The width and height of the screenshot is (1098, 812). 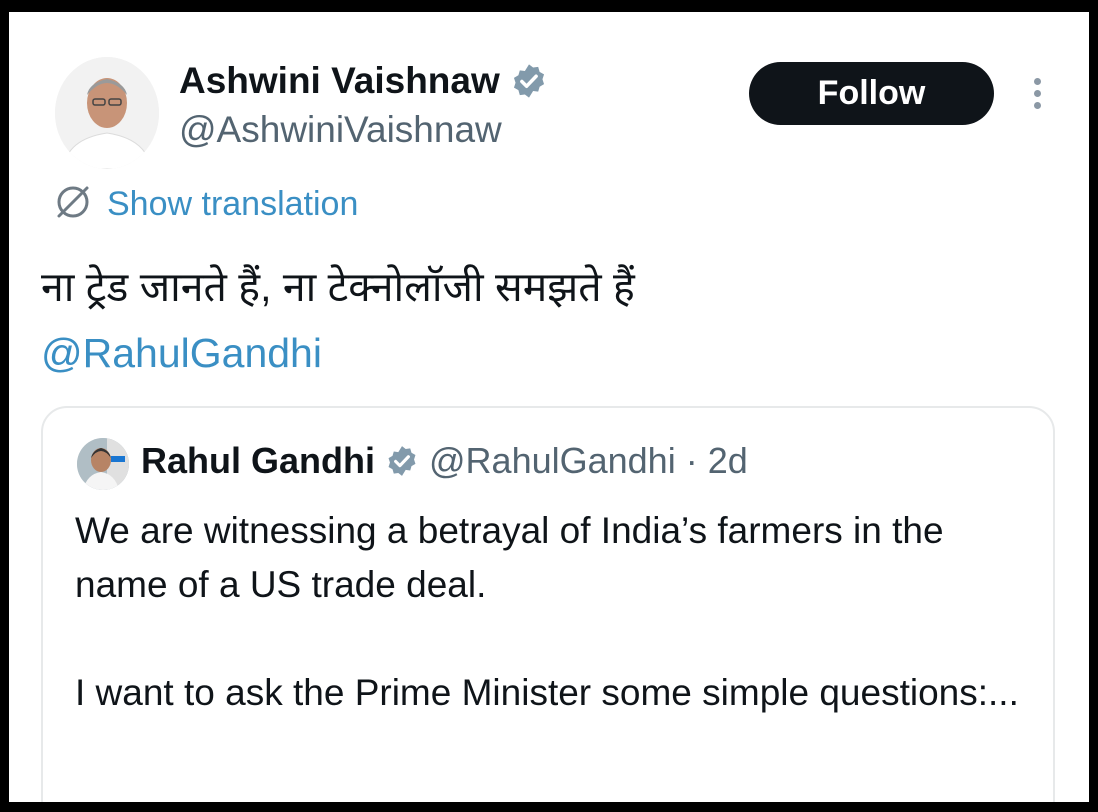 What do you see at coordinates (258, 461) in the screenshot?
I see `quoted-author-name: Rahul Gandhi` at bounding box center [258, 461].